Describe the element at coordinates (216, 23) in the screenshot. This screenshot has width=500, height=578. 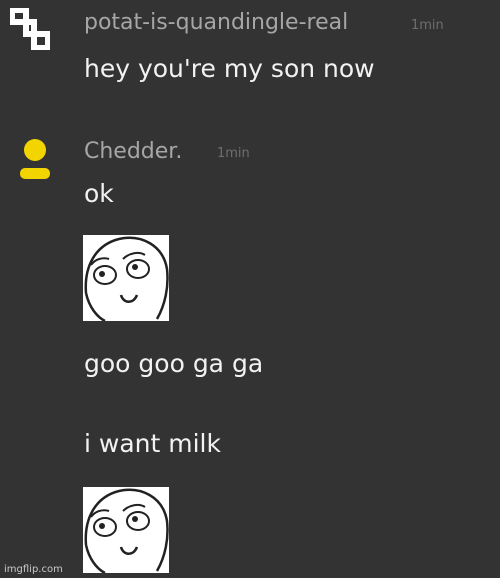
I see `username-potat: potat-is-quandingle-real` at that location.